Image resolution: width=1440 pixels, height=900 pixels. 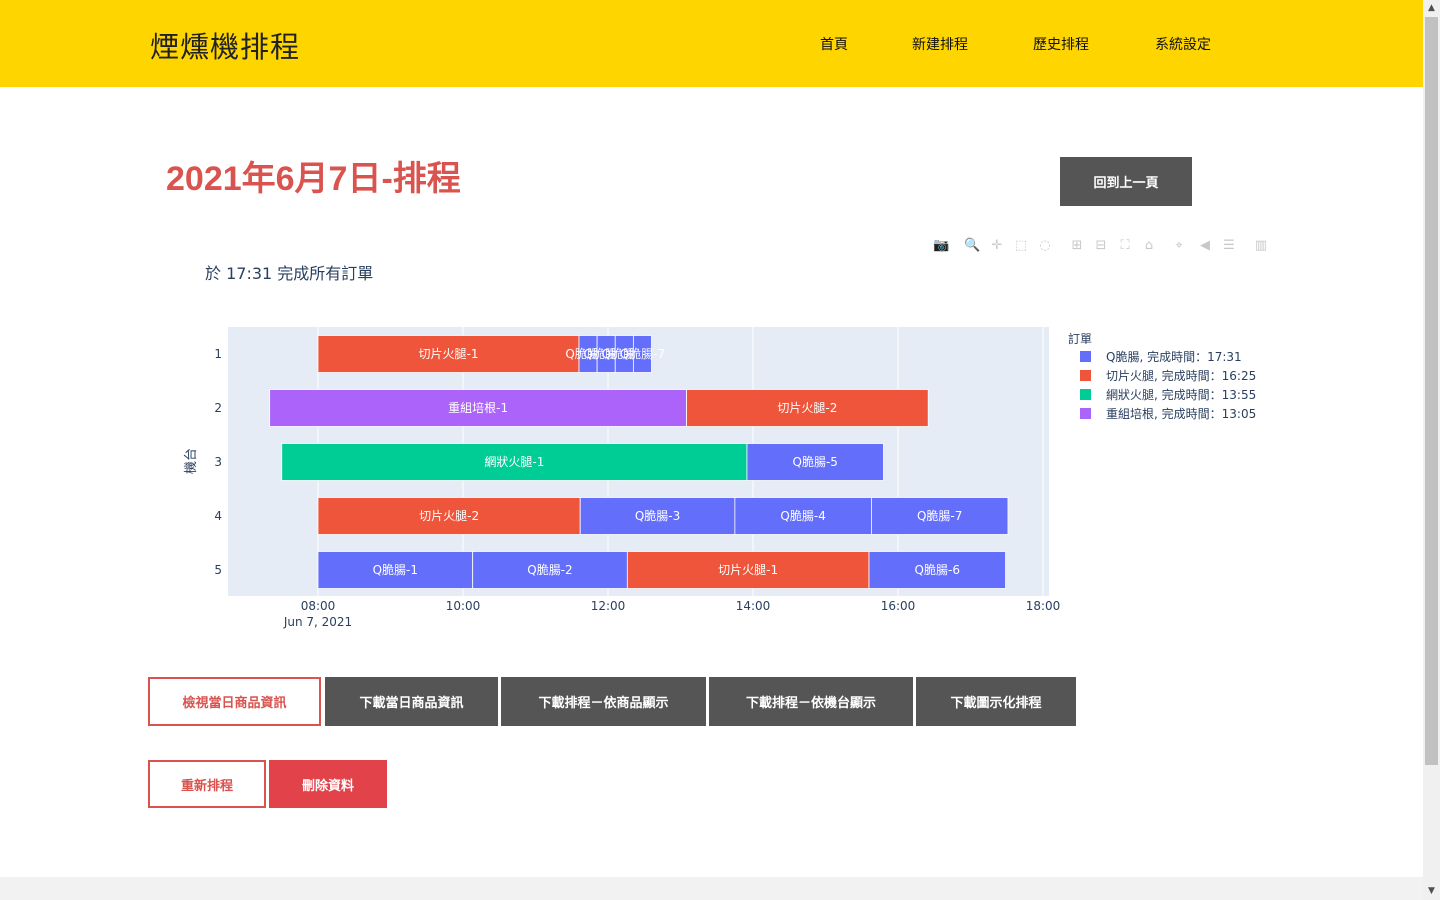 I want to click on y-tick-label: 2, so click(x=218, y=408).